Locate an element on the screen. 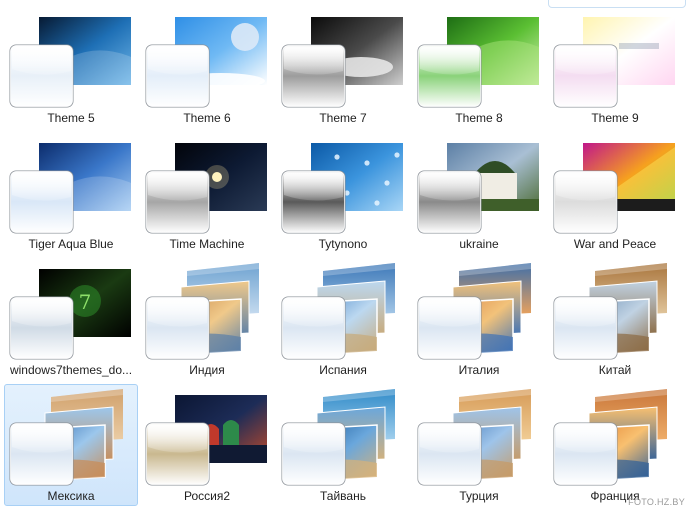 Image resolution: width=689 pixels, height=509 pixels. theme-label: Theme 8 is located at coordinates (479, 118).